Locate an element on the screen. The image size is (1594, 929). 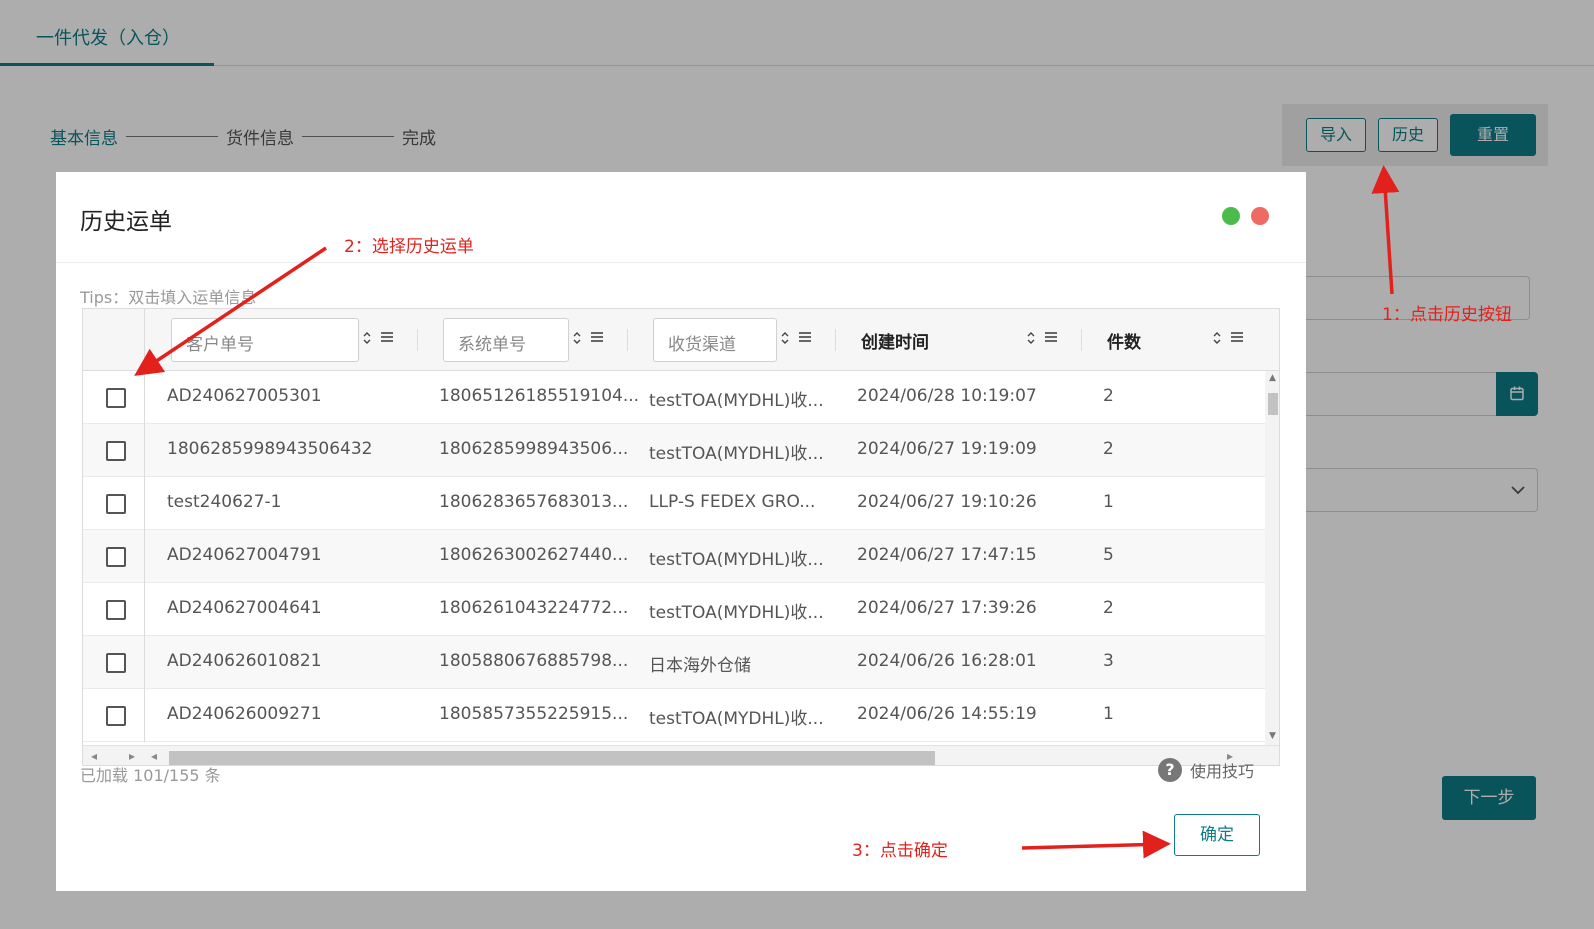
pieces-cell: 5 is located at coordinates (1108, 555).